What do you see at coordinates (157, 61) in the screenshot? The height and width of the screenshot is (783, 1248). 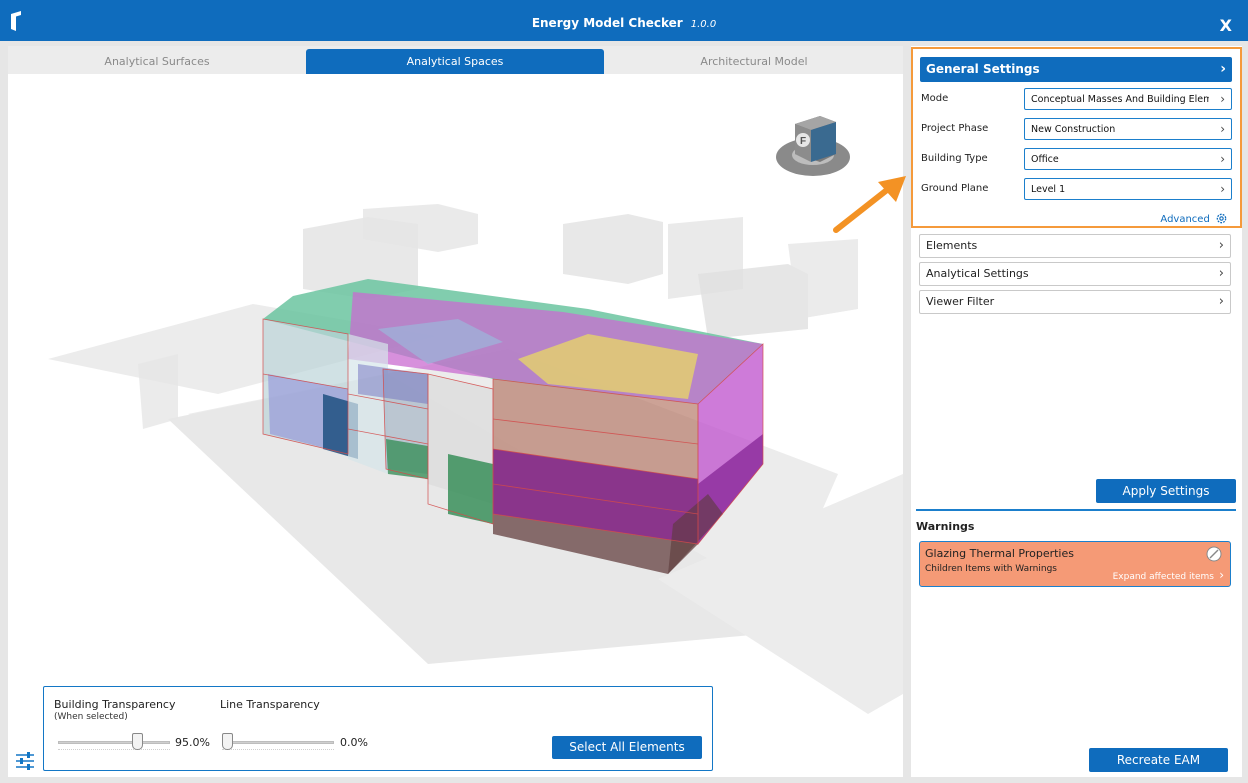 I see `tab-analytical-surfaces: Analytical Surfaces` at bounding box center [157, 61].